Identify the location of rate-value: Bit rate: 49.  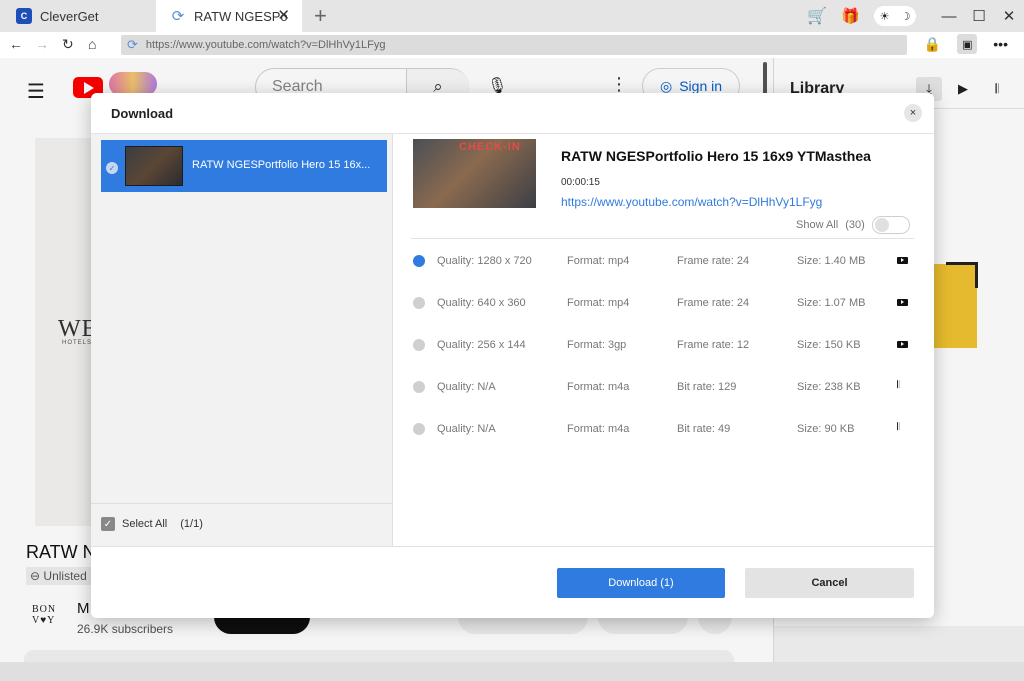
(704, 429).